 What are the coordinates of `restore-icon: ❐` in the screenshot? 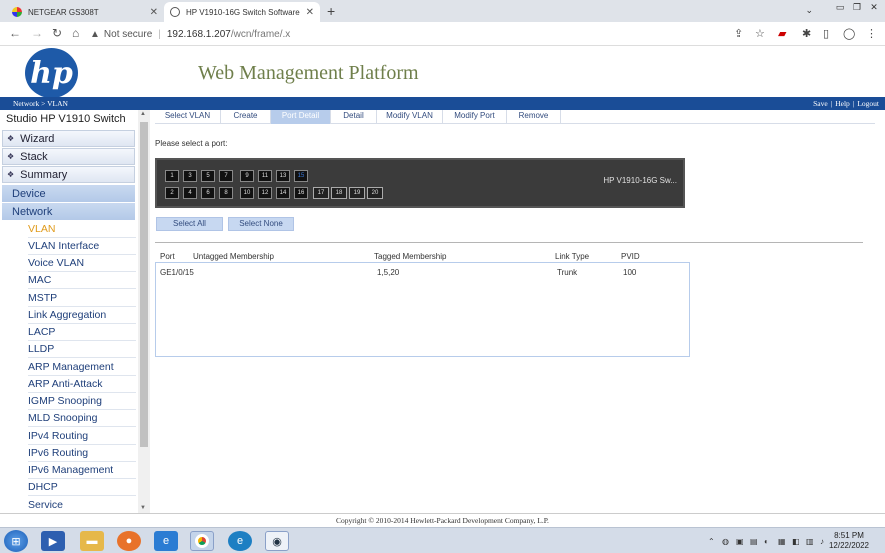 It's located at (857, 7).